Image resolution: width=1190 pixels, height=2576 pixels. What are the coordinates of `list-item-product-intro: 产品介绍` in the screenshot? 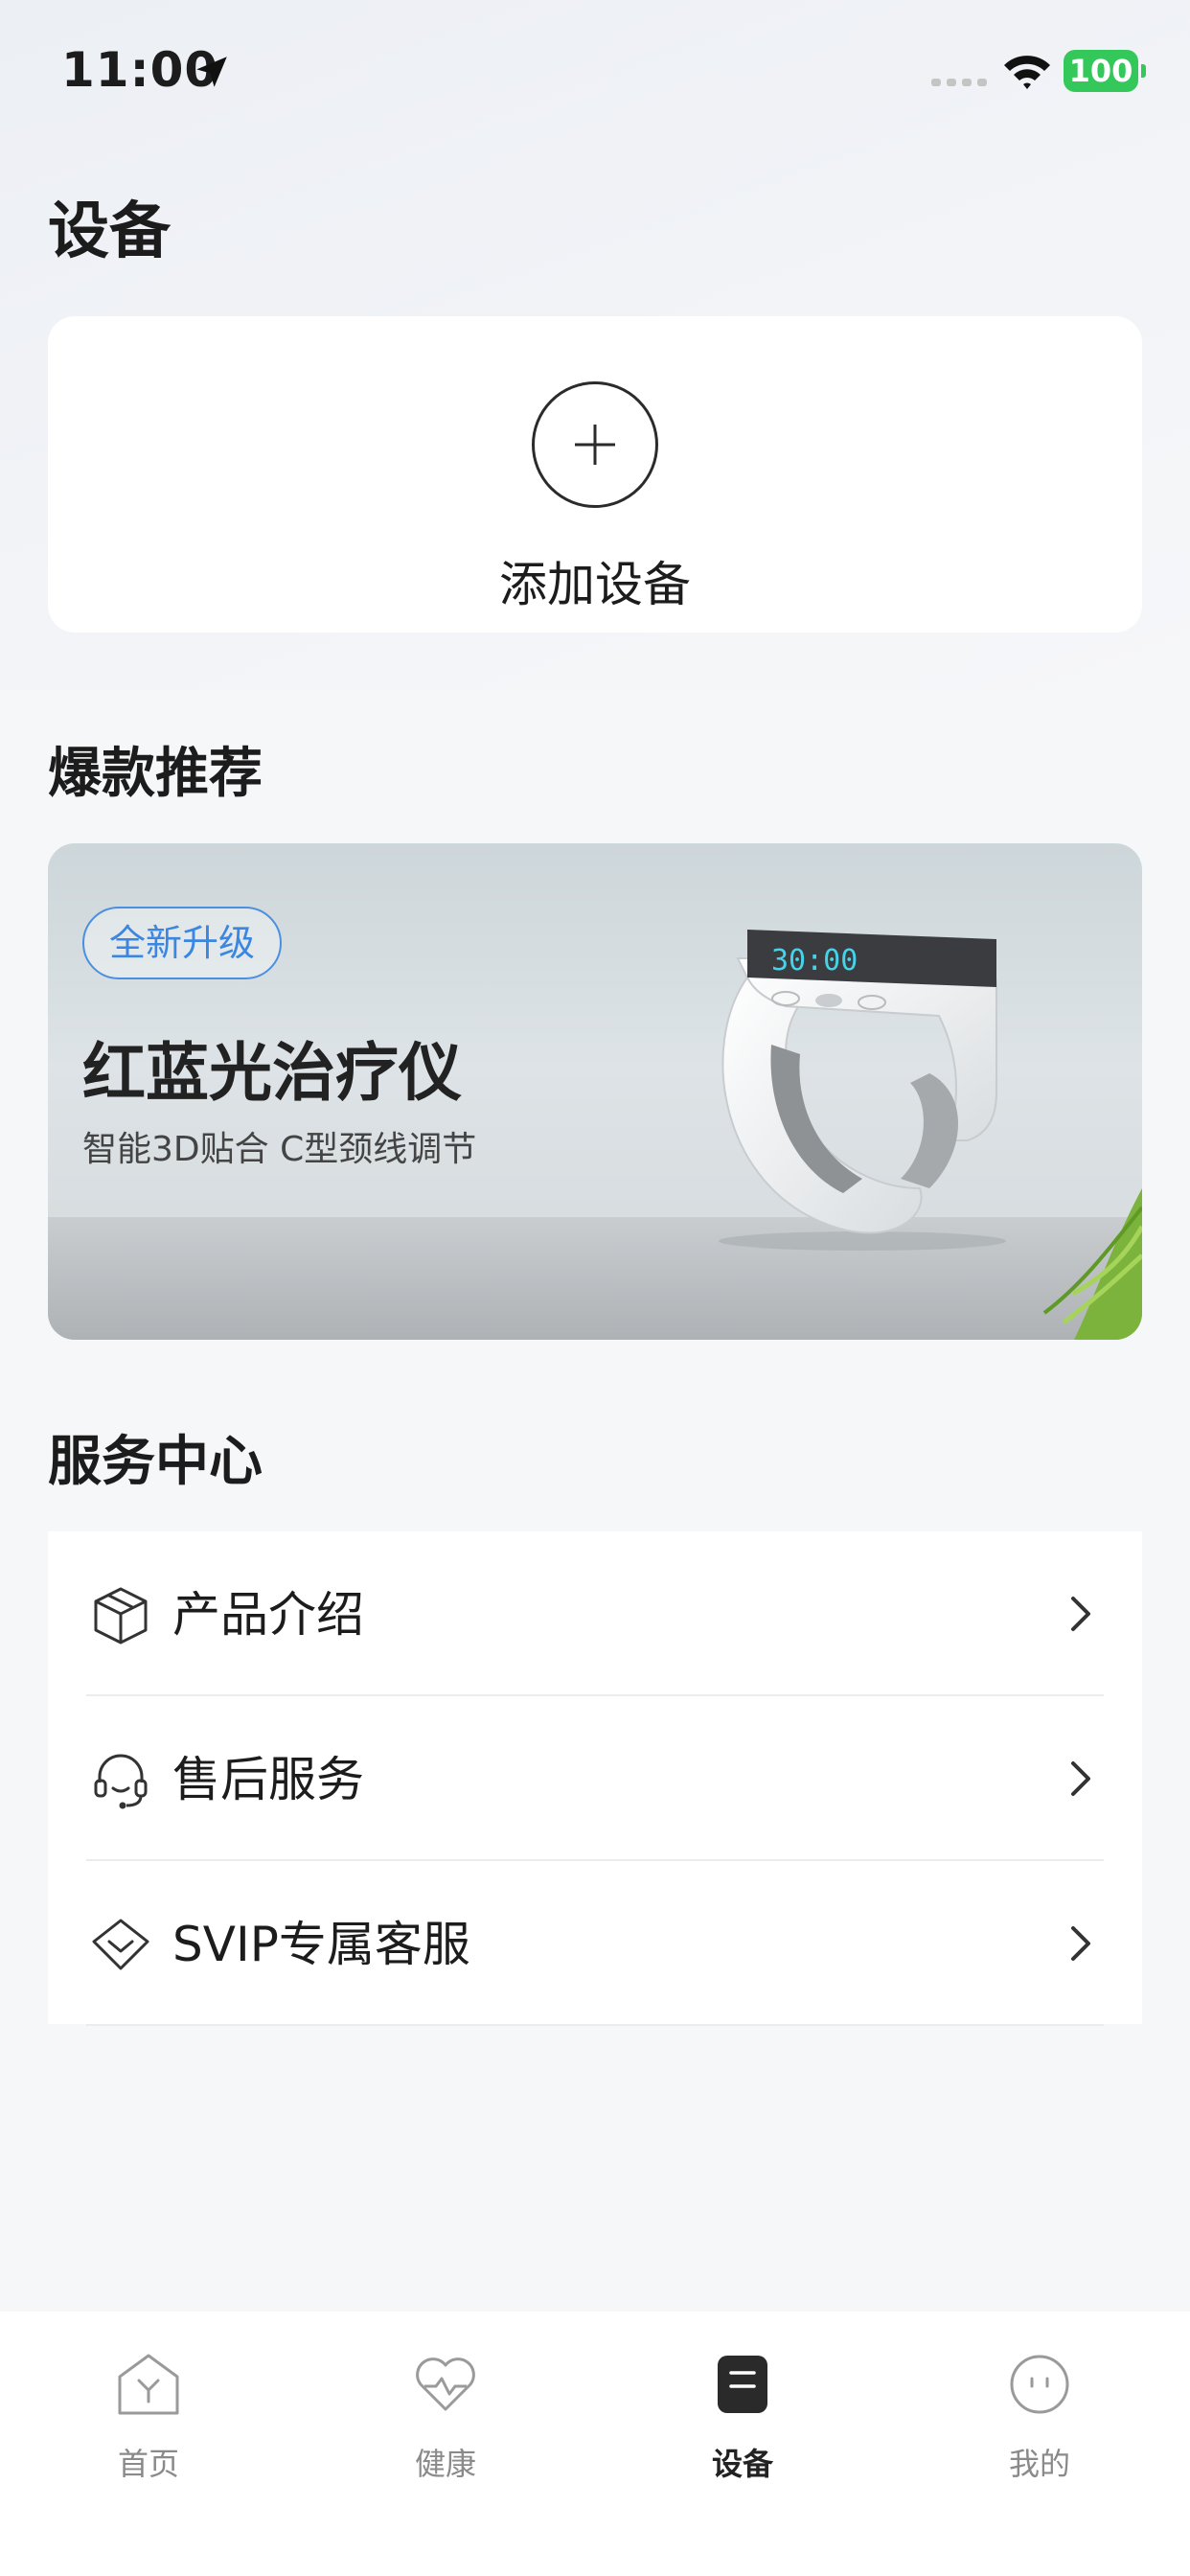 It's located at (595, 1613).